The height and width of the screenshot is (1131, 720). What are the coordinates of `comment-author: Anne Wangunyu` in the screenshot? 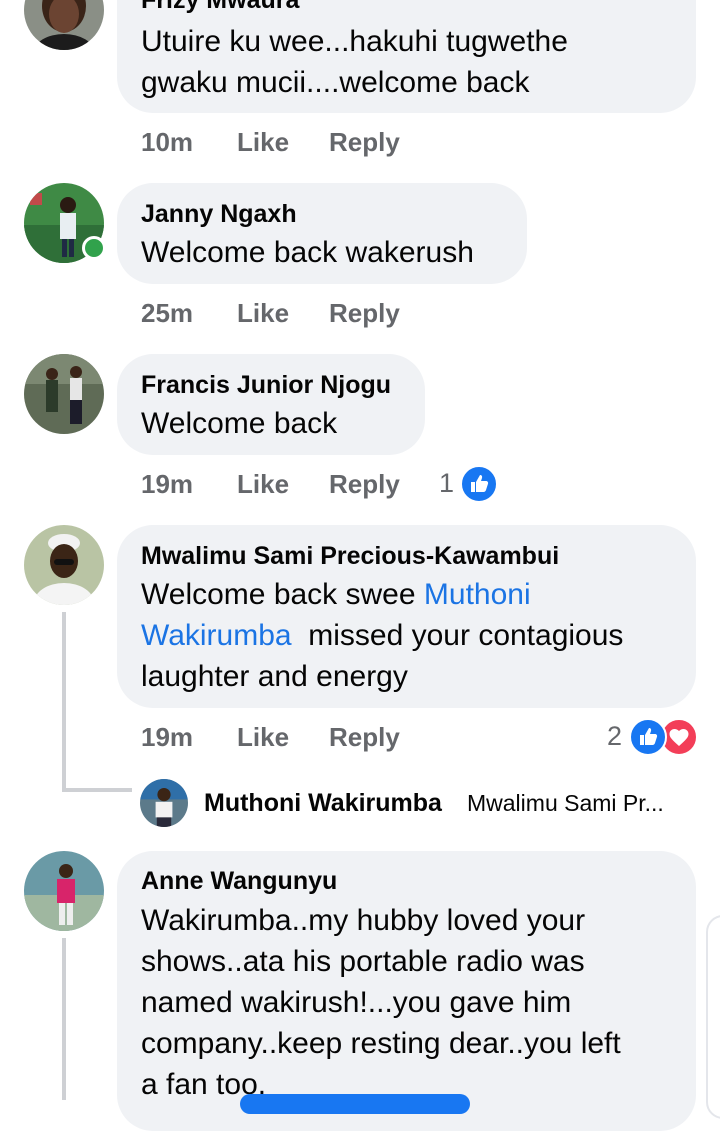 It's located at (239, 881).